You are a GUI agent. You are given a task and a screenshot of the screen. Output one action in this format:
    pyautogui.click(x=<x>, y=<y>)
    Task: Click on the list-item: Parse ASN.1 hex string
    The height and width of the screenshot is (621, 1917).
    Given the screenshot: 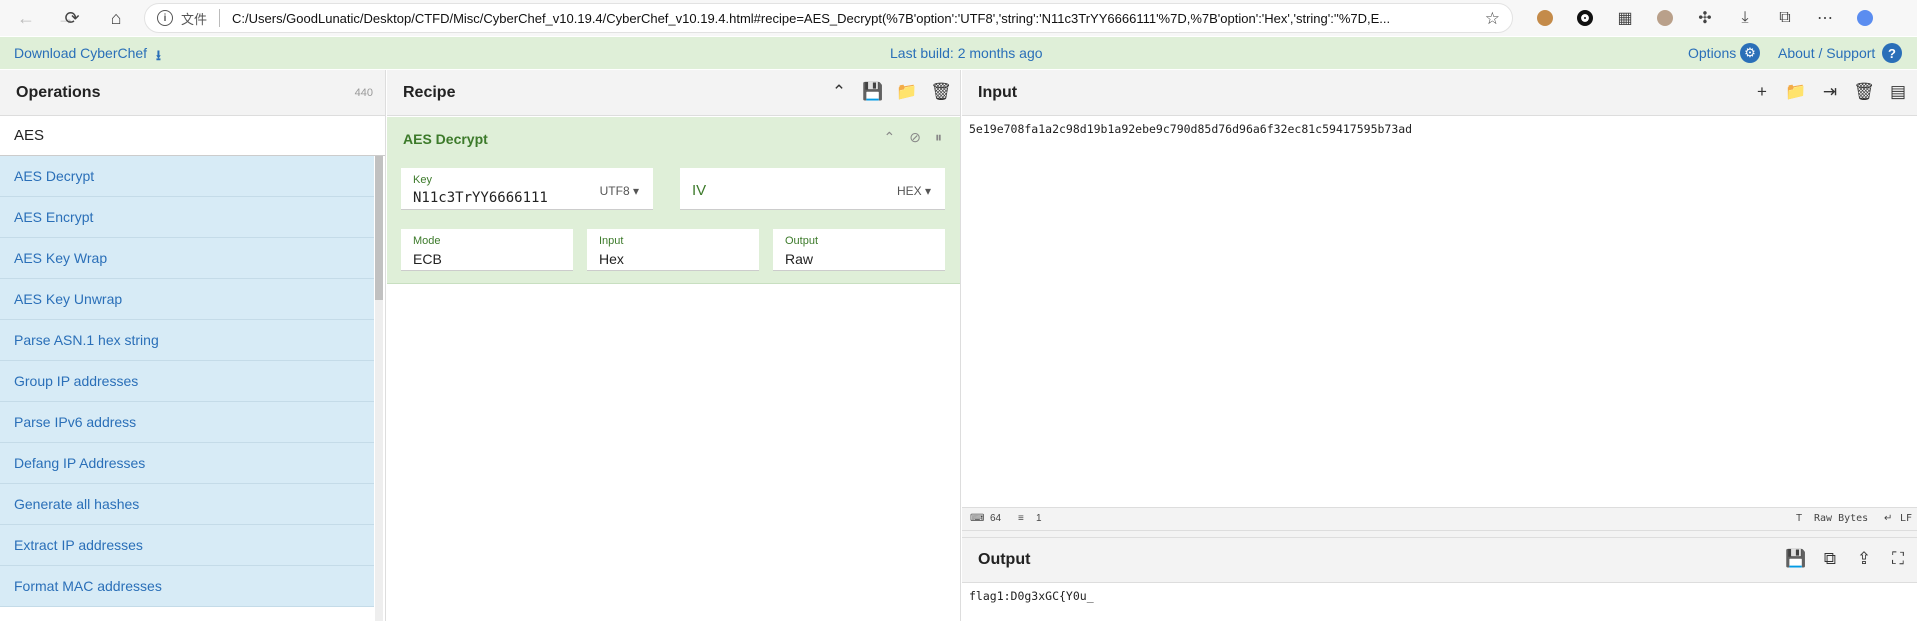 What is the action you would take?
    pyautogui.click(x=187, y=340)
    